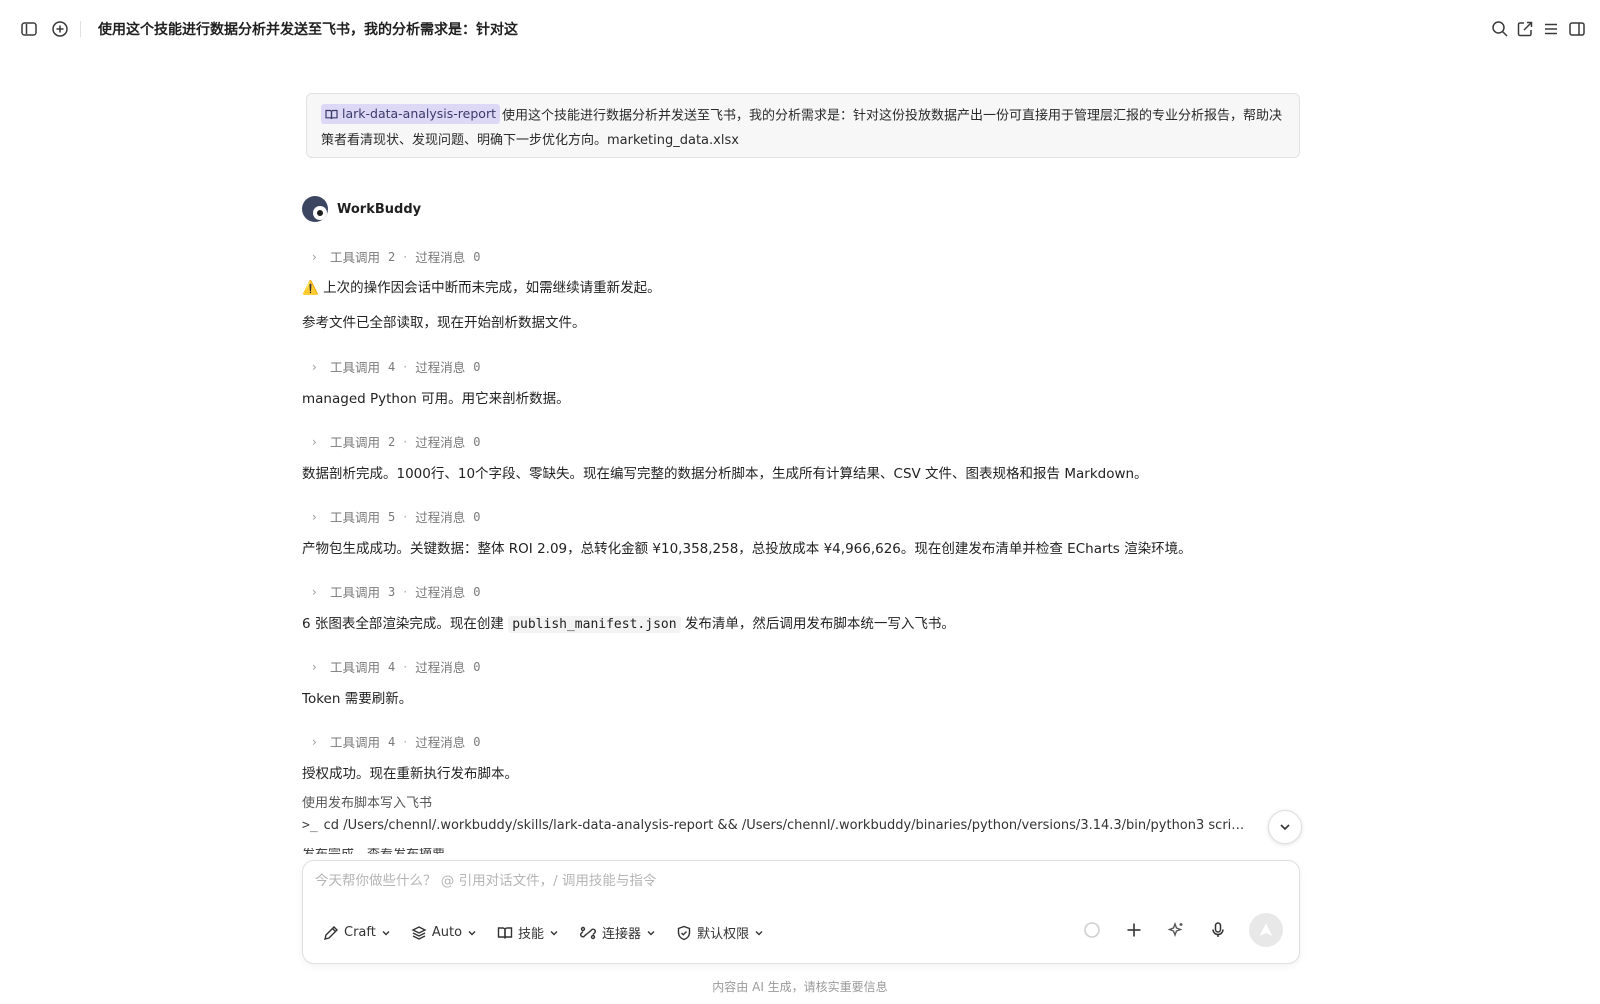  Describe the element at coordinates (684, 932) in the screenshot. I see `shield-icon` at that location.